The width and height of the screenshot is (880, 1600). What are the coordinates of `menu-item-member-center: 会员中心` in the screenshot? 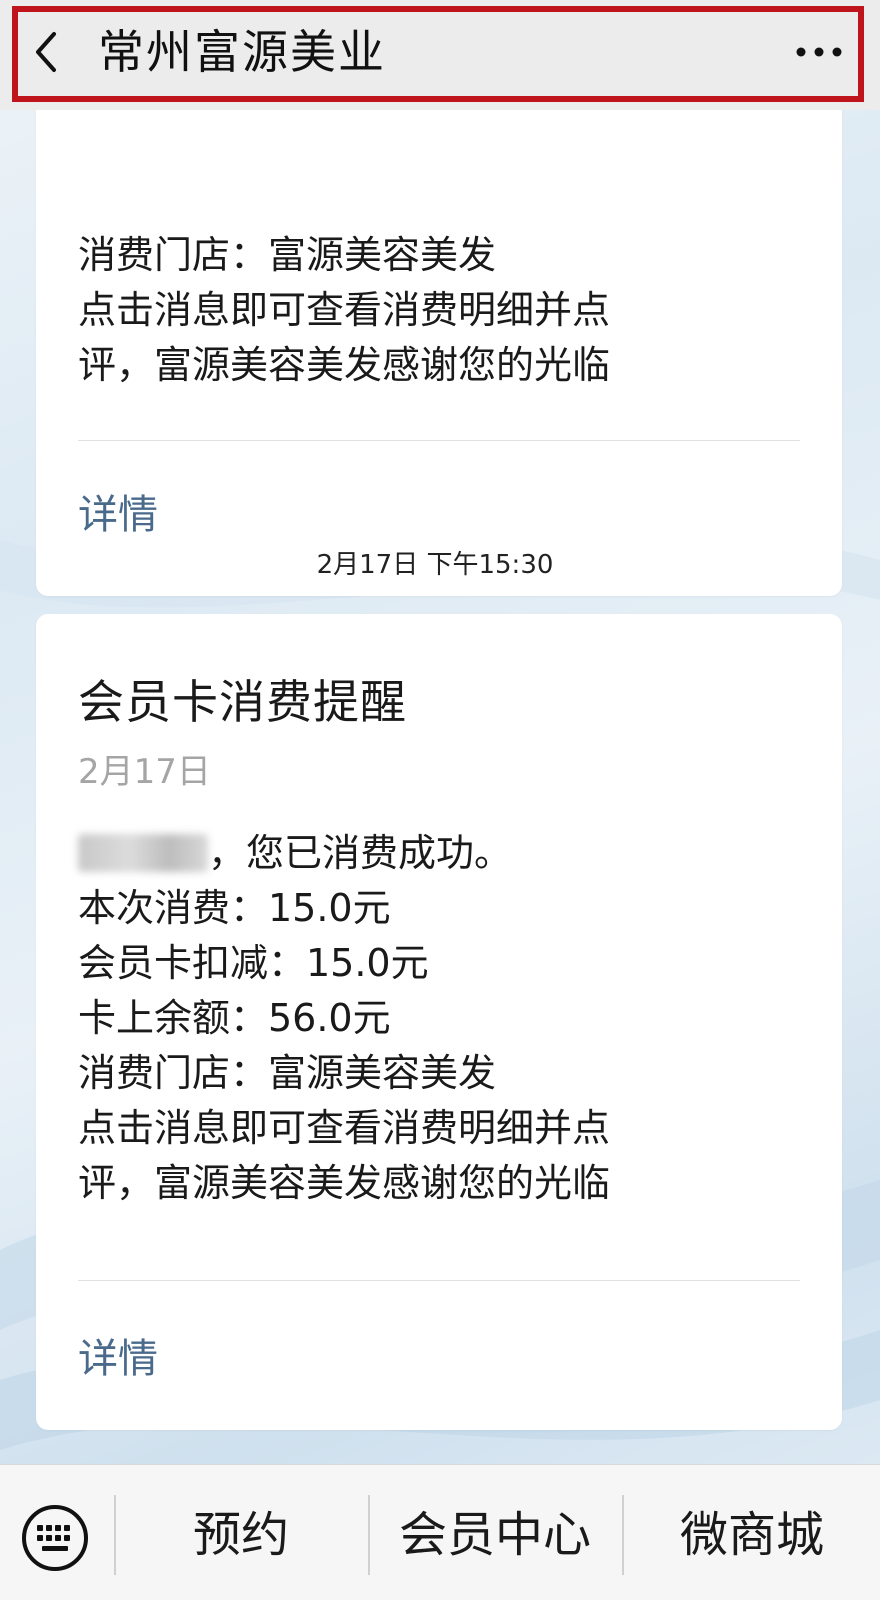 It's located at (495, 1535).